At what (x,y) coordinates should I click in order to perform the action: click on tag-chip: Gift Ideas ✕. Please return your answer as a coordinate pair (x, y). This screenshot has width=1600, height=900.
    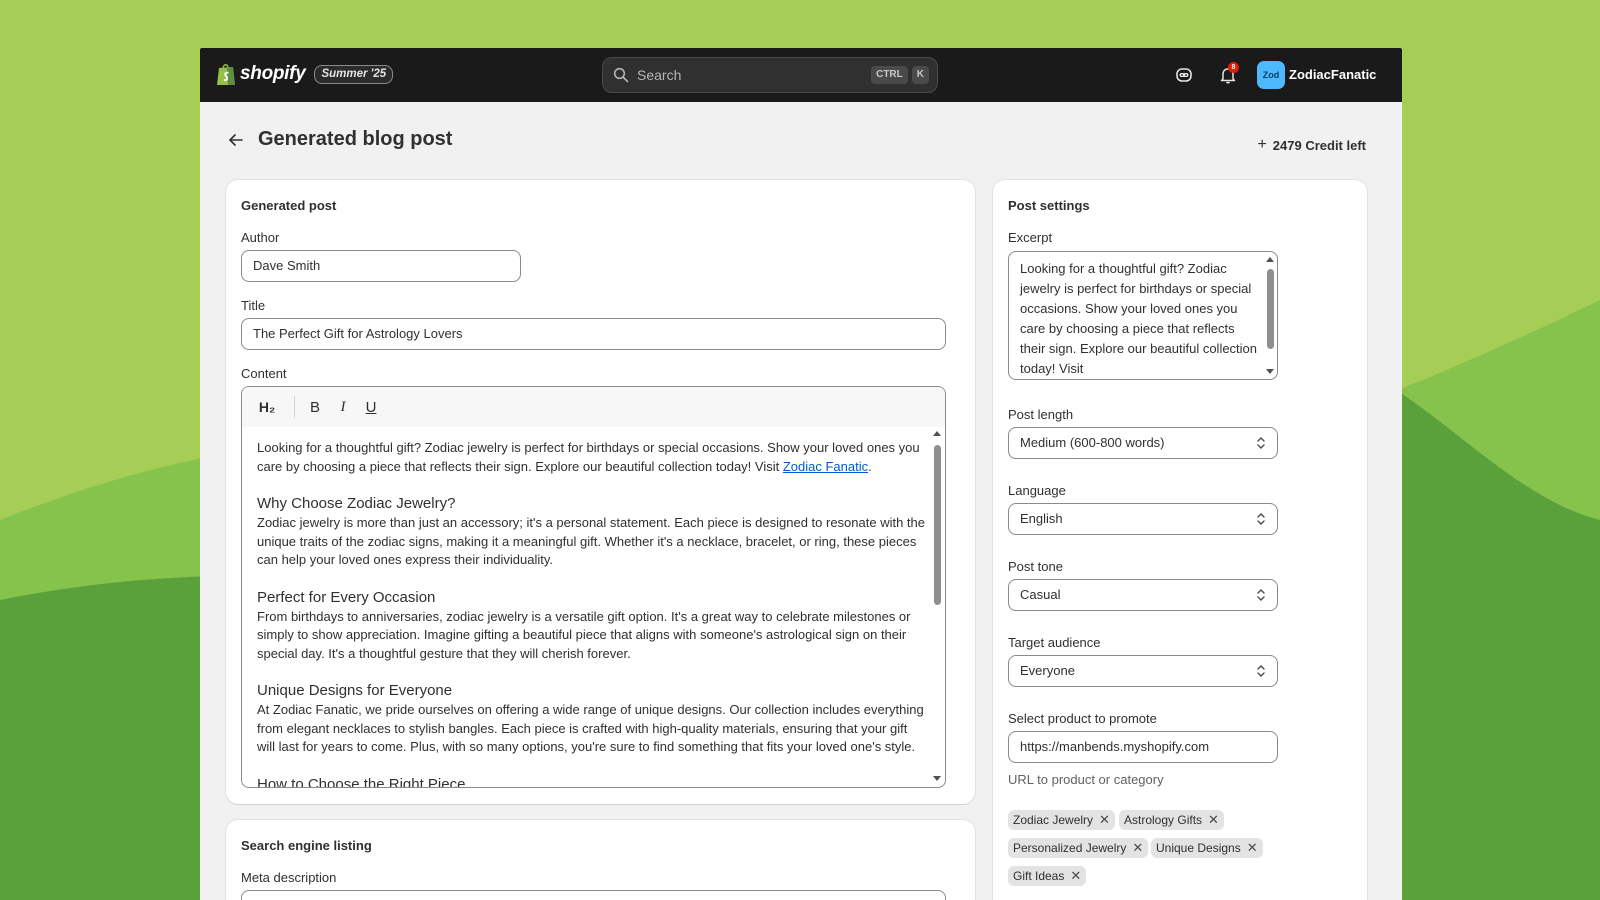
    Looking at the image, I should click on (1047, 876).